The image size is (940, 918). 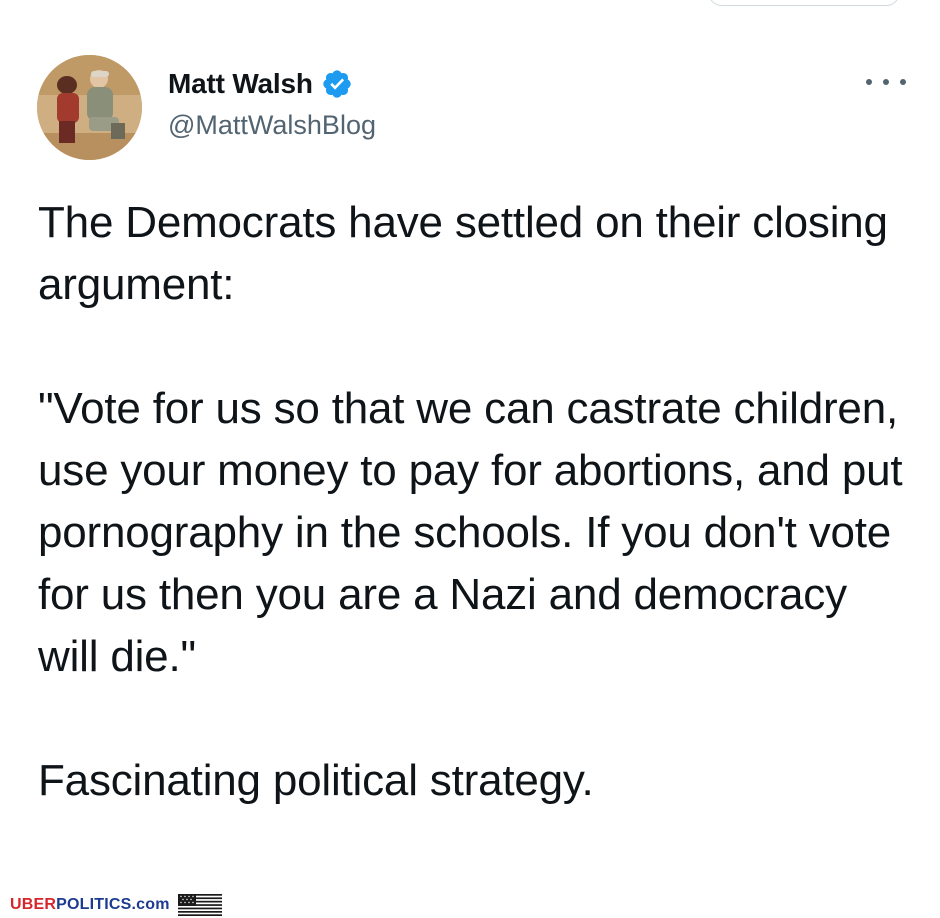 I want to click on avatar-photo, so click(x=89, y=107).